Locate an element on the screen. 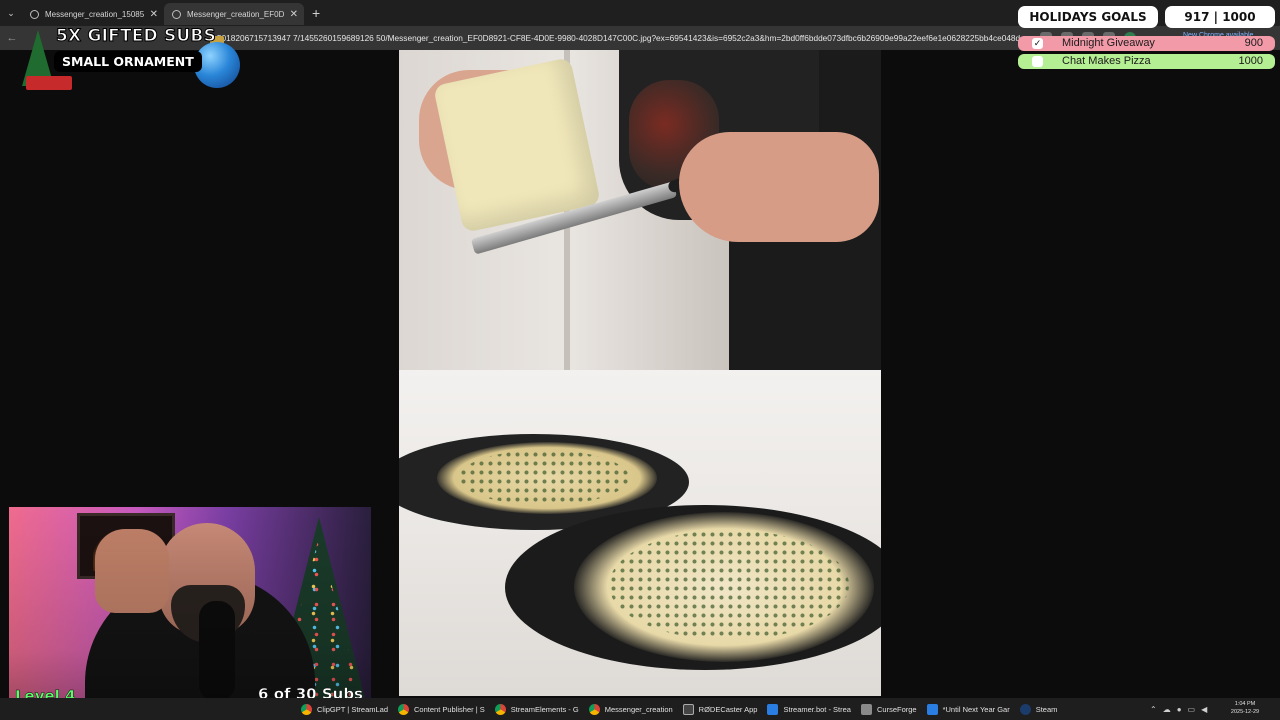 The width and height of the screenshot is (1280, 720). tab-messenger-2: Messenger_creation_EF0D8921 ✕ is located at coordinates (234, 14).